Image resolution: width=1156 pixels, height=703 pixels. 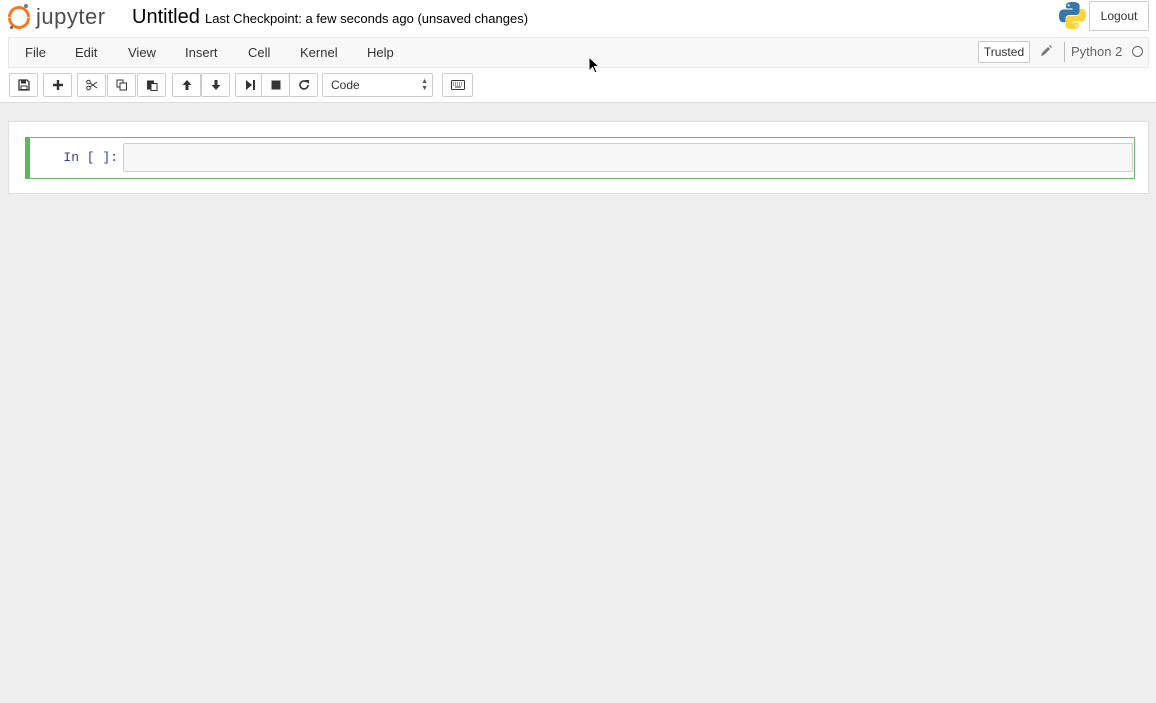 What do you see at coordinates (166, 17) in the screenshot?
I see `notebook-name: Untitled` at bounding box center [166, 17].